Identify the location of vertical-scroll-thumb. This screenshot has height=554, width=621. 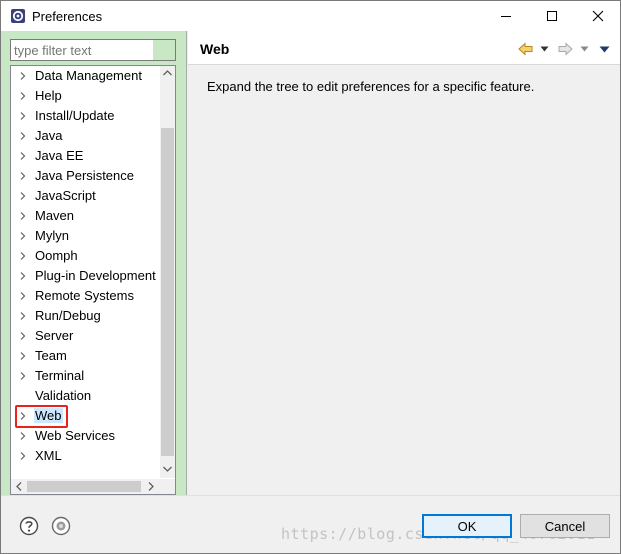
(167, 292).